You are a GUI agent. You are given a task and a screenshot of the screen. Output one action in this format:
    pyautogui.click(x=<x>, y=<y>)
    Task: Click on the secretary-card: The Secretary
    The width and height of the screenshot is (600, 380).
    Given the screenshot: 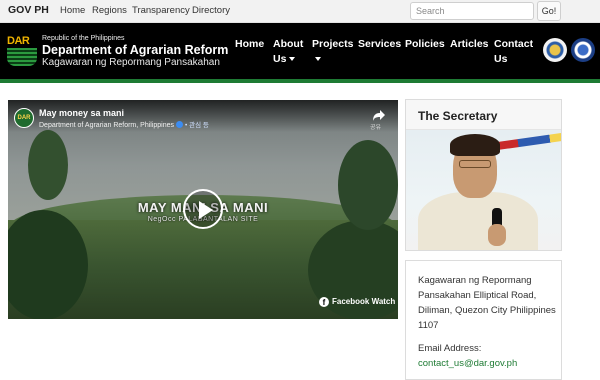 What is the action you would take?
    pyautogui.click(x=483, y=175)
    